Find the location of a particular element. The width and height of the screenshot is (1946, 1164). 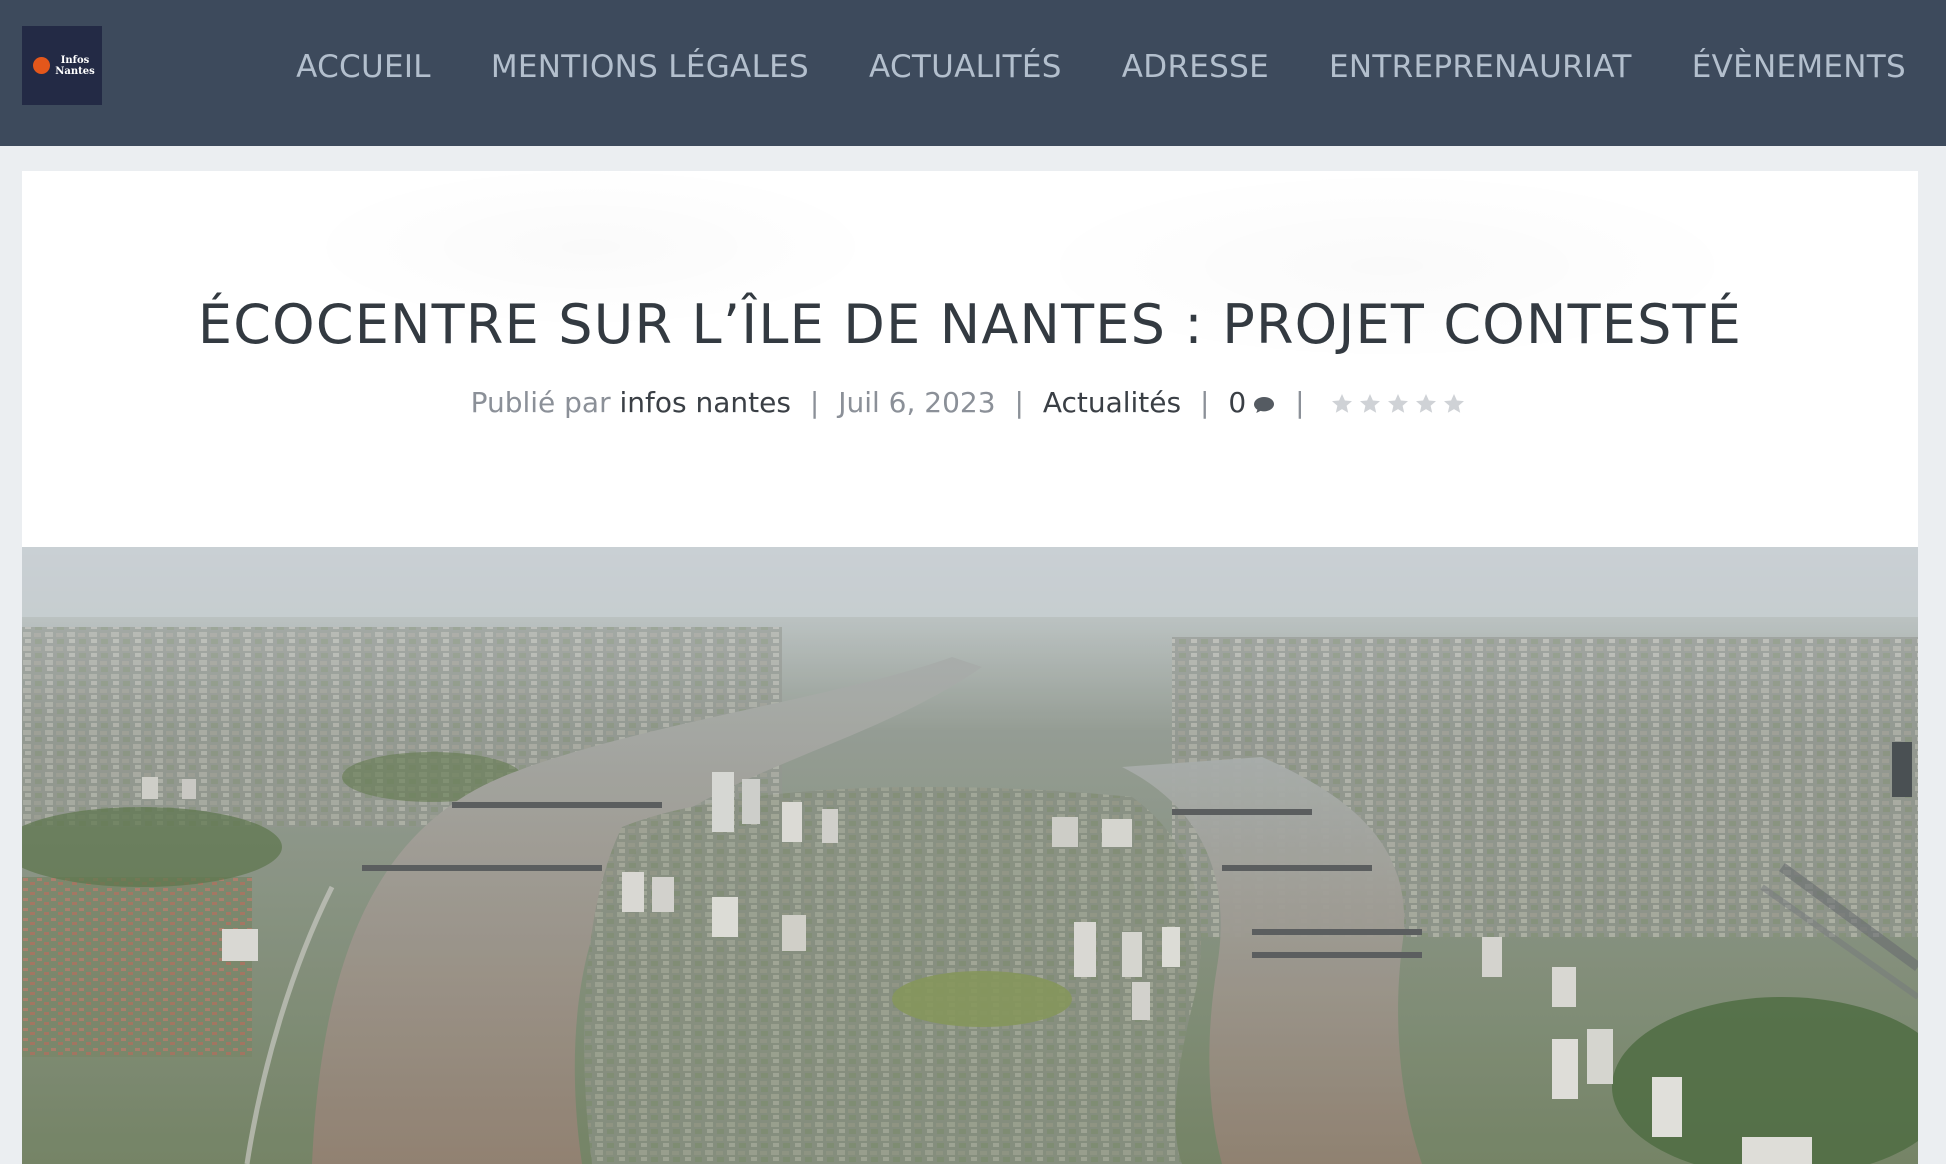

nav-item-evenements: ÉVÈNEMENTS is located at coordinates (1799, 67).